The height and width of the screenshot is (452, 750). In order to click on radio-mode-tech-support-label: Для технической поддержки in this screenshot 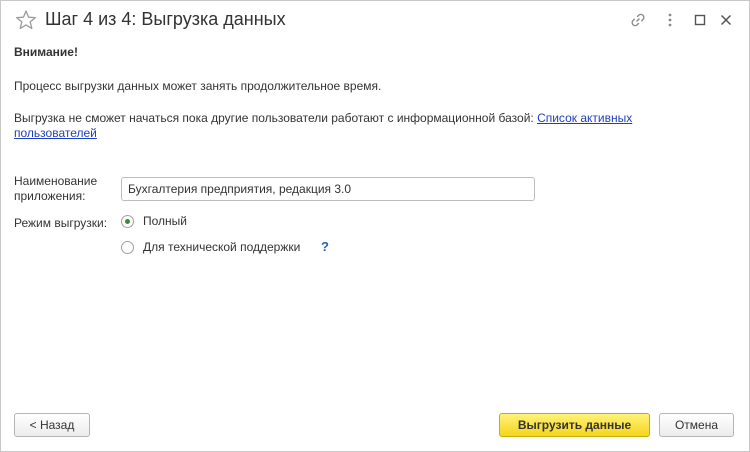, I will do `click(222, 247)`.